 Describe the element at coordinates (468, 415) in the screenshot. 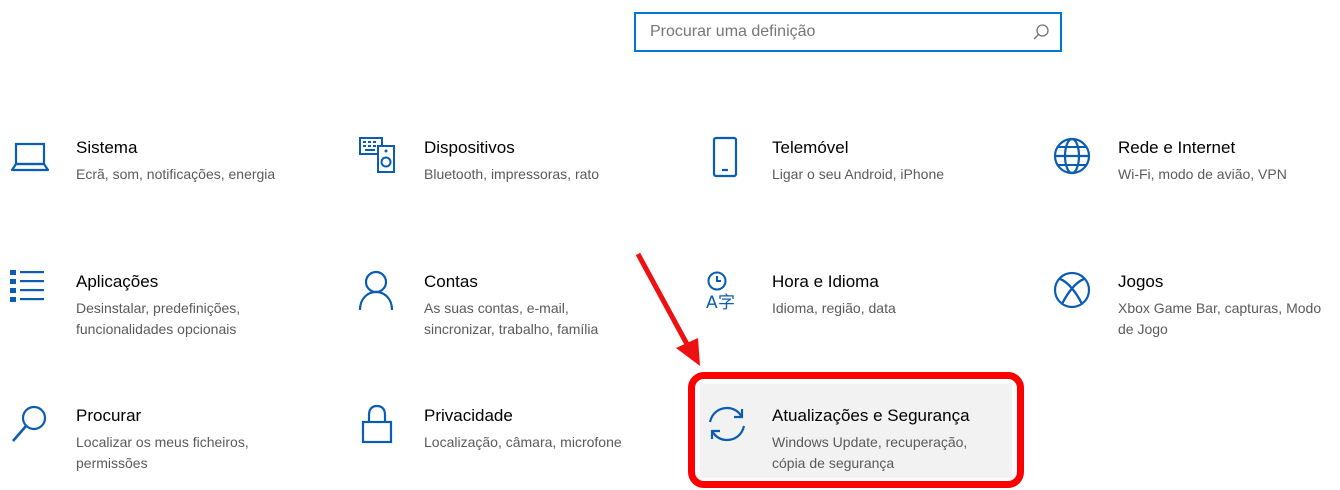

I see `tile-title: Privacidade` at that location.